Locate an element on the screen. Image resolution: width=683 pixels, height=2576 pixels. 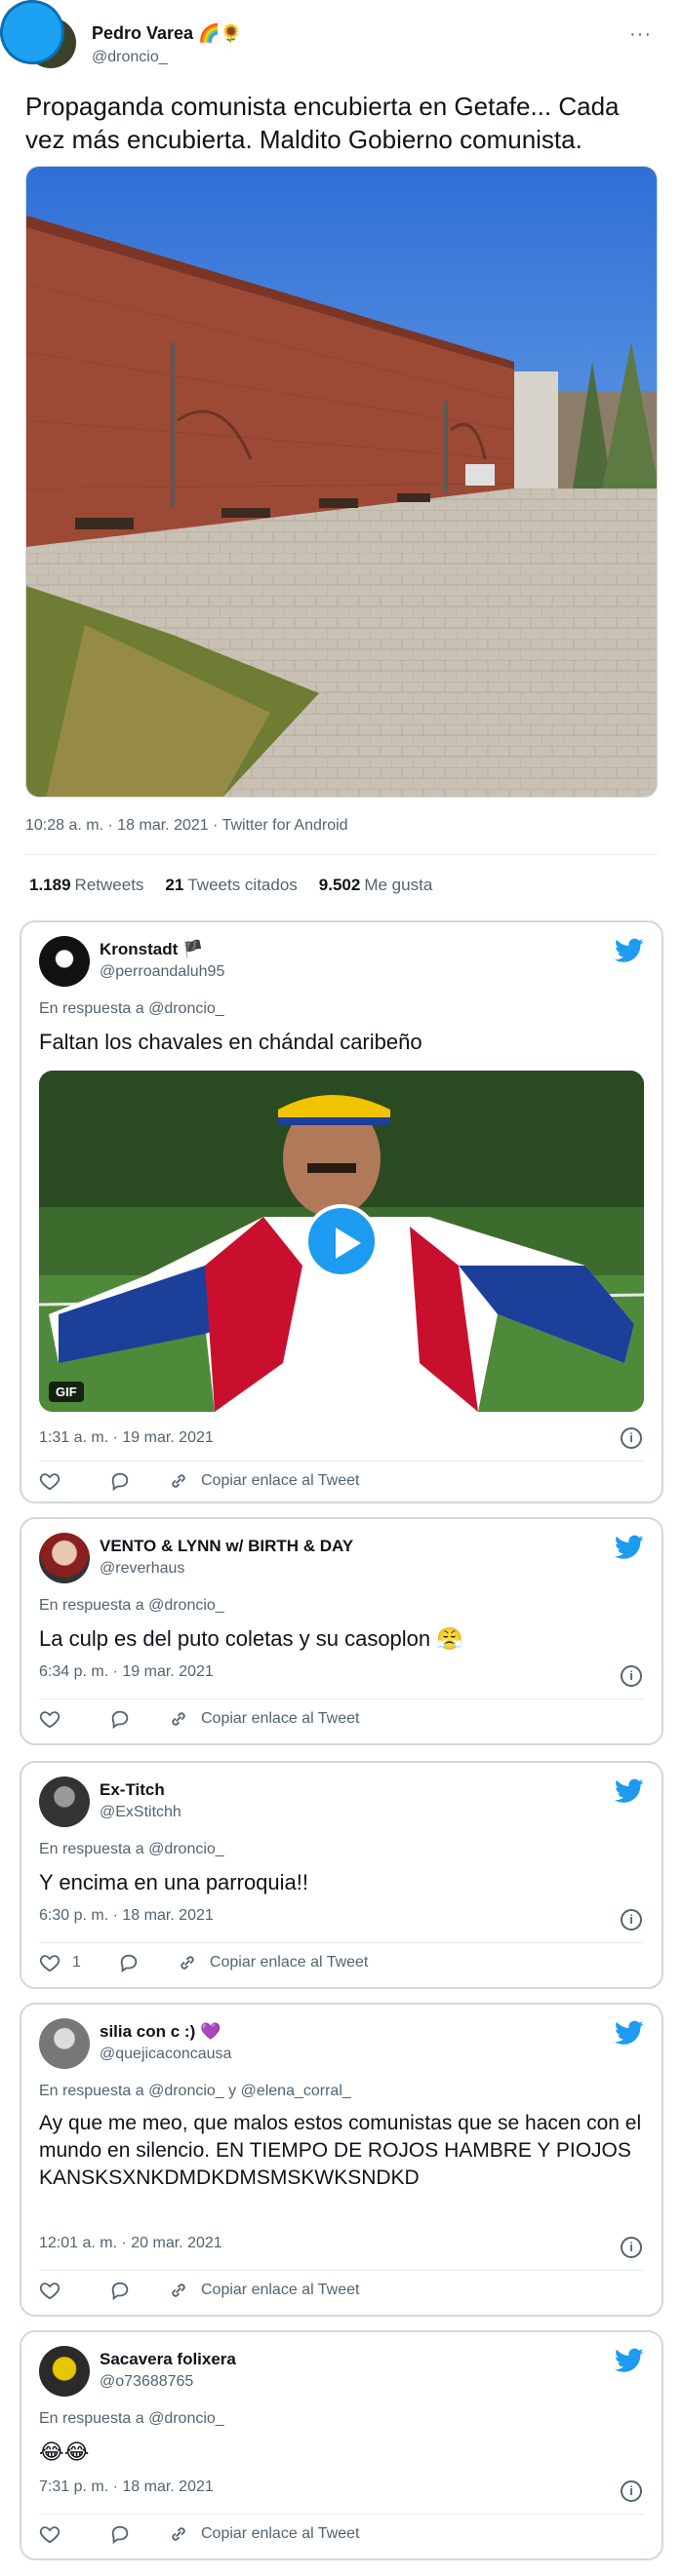
author-handle: @ExStitchh is located at coordinates (140, 1812).